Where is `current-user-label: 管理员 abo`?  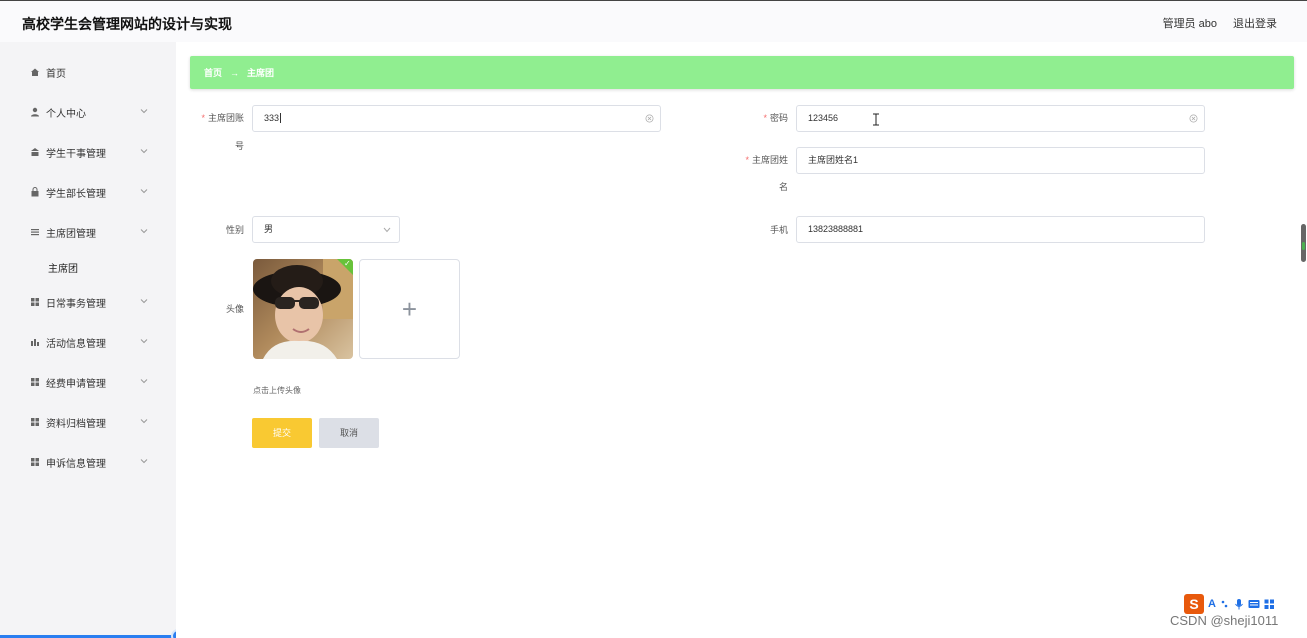 current-user-label: 管理员 abo is located at coordinates (1189, 24).